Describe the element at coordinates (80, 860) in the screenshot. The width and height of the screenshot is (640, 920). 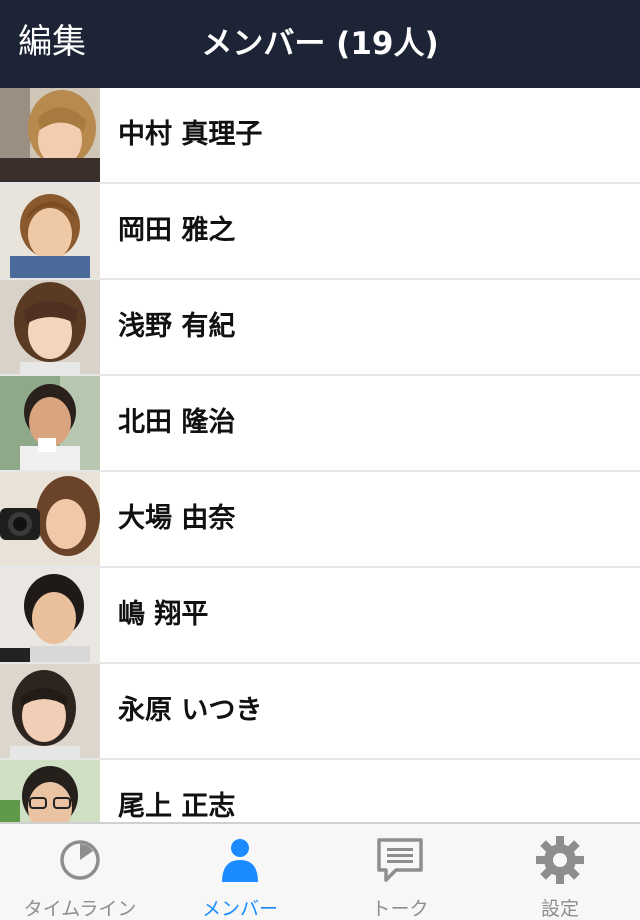
I see `timeline-clock-icon` at that location.